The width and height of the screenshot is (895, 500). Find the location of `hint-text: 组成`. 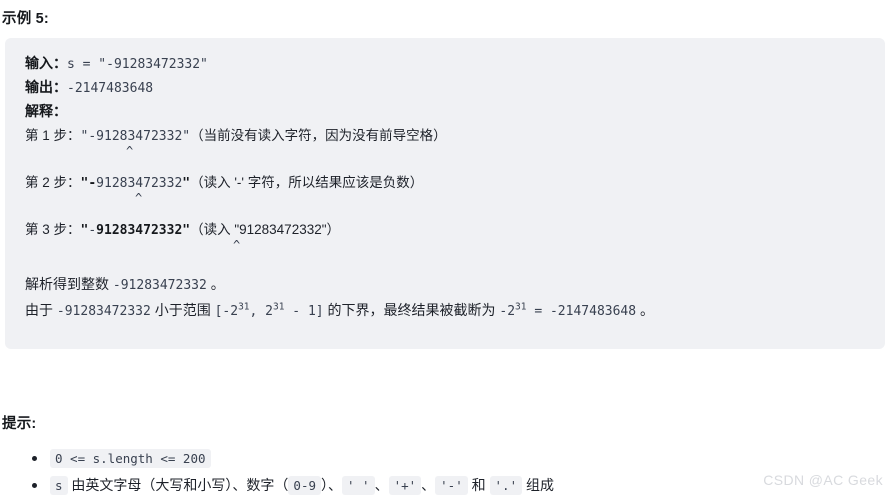

hint-text: 组成 is located at coordinates (538, 485).